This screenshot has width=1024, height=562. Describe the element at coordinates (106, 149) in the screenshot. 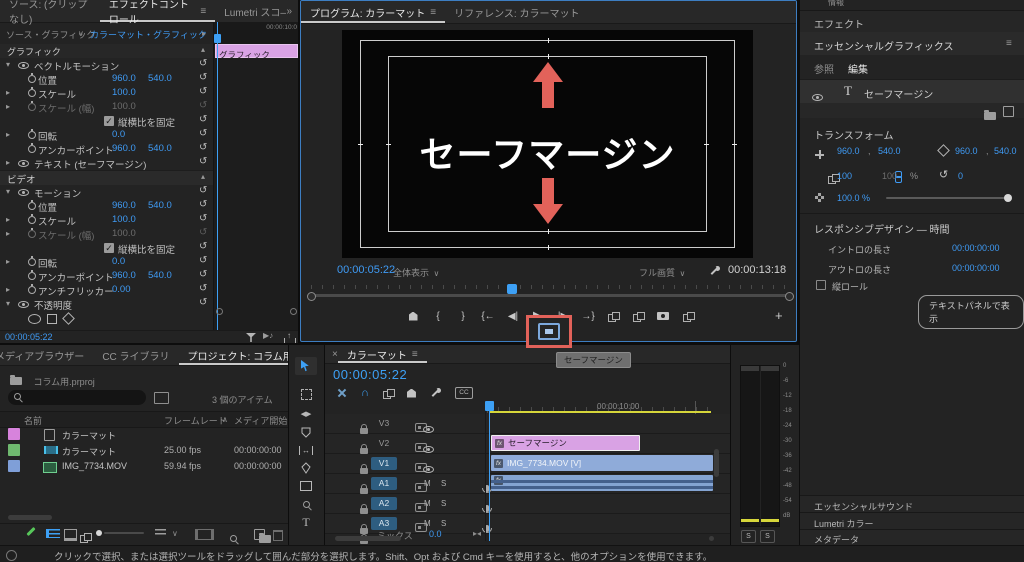

I see `param-anchor-point: アンカーポイント 960.0 540.0 ↺` at that location.